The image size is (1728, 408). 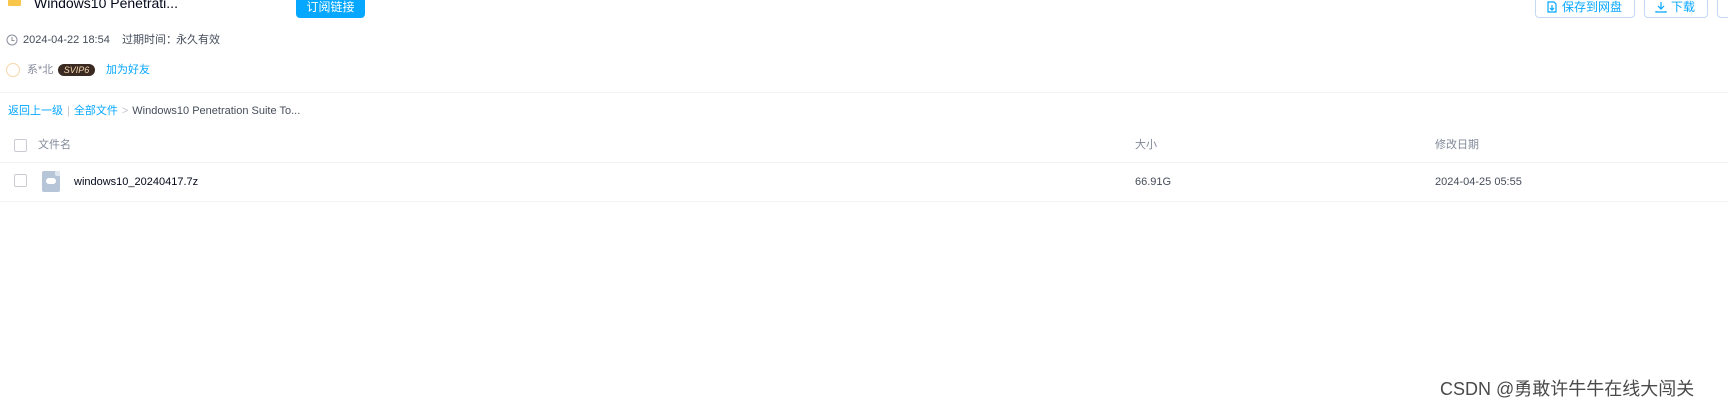 I want to click on avatar, so click(x=13, y=70).